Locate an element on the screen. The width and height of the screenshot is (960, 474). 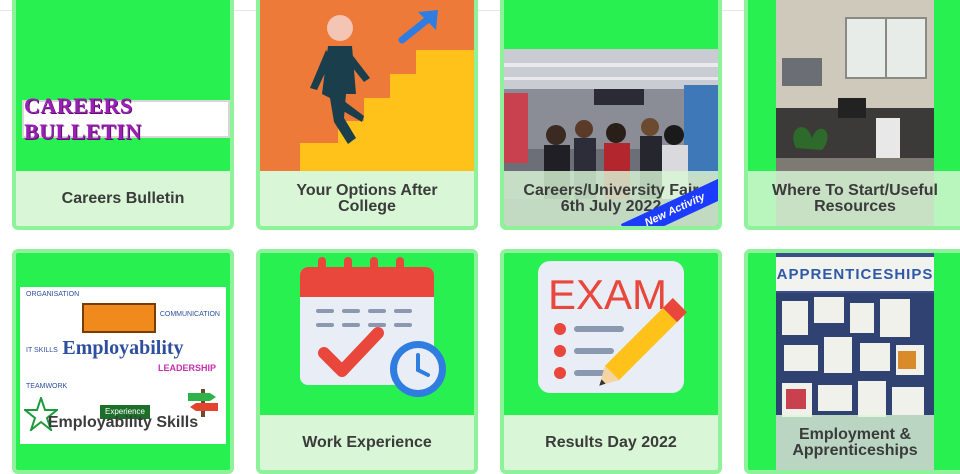
tile-where-to-start: Where To Start/Useful Resources is located at coordinates (852, 115).